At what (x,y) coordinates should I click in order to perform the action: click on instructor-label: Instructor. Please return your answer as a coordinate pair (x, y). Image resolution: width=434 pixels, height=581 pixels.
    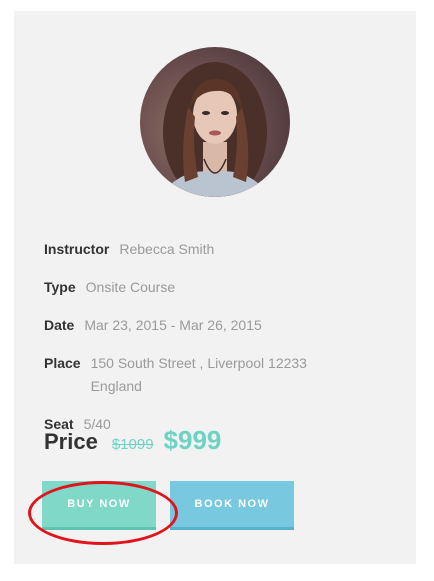
    Looking at the image, I should click on (77, 249).